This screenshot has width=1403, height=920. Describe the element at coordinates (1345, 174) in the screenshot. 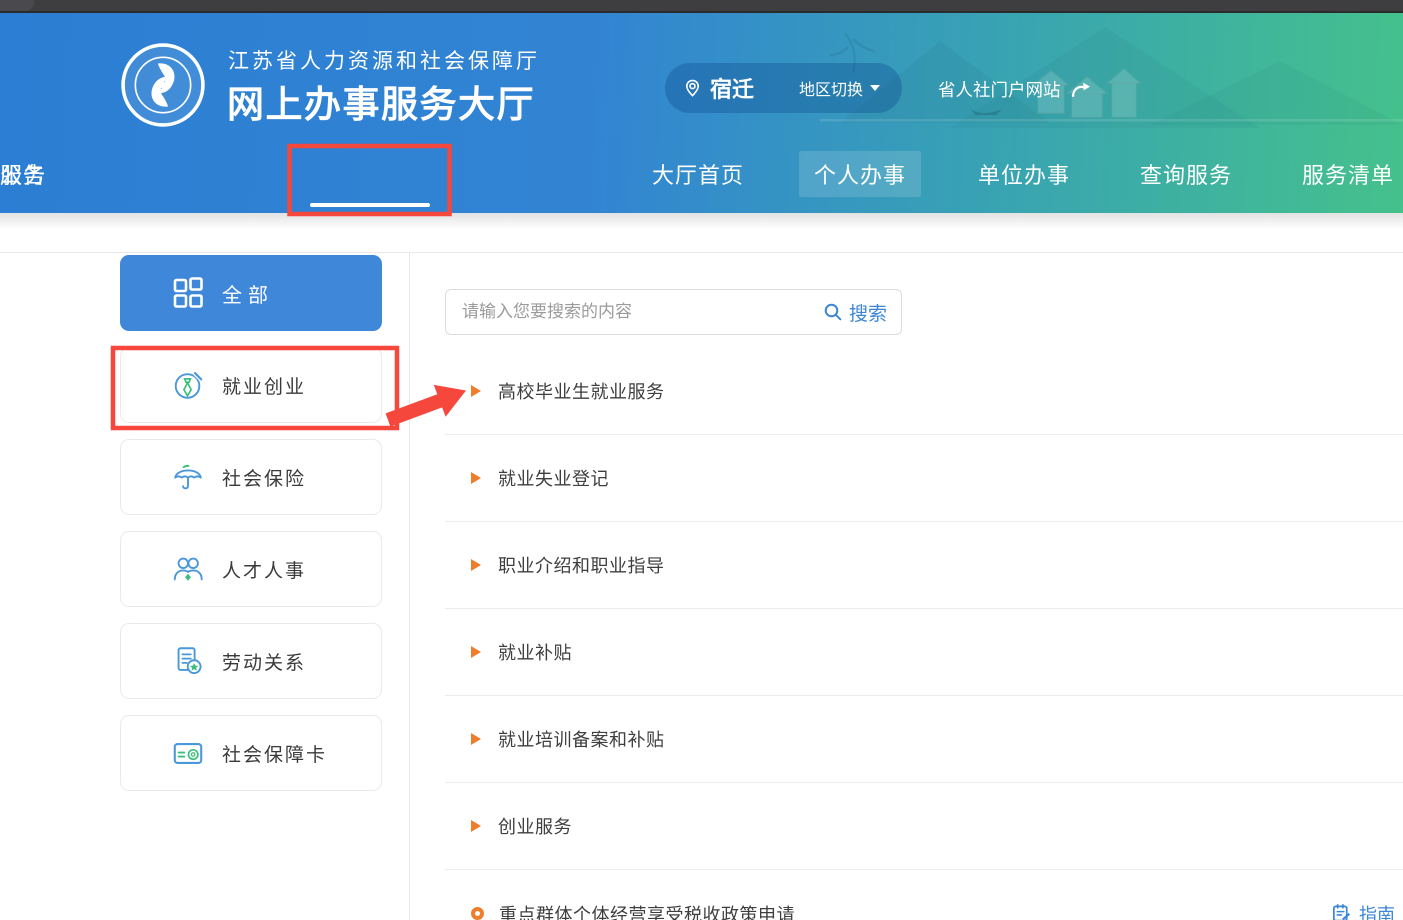

I see `nav-service-list: 服务清单` at that location.